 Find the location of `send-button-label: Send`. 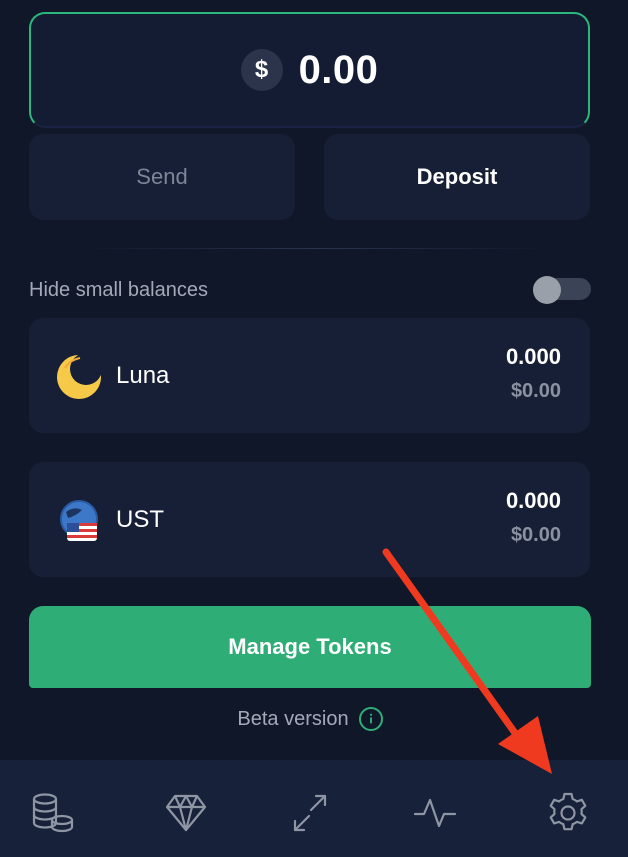

send-button-label: Send is located at coordinates (162, 176).